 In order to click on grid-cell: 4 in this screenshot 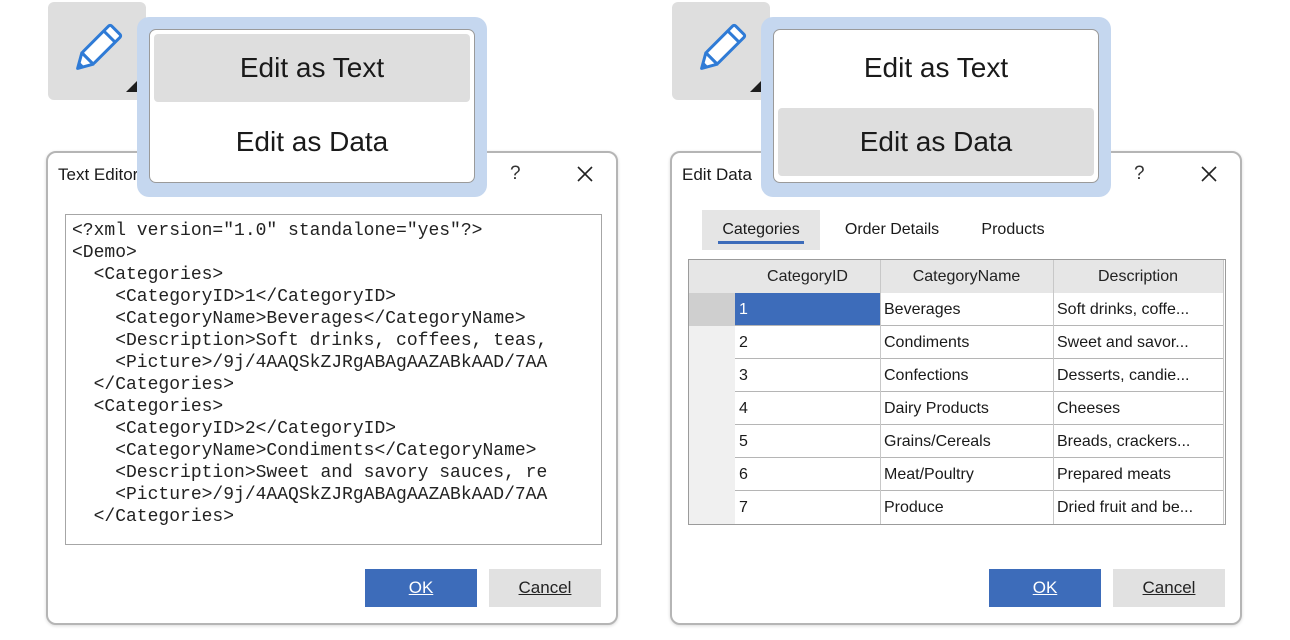, I will do `click(807, 408)`.